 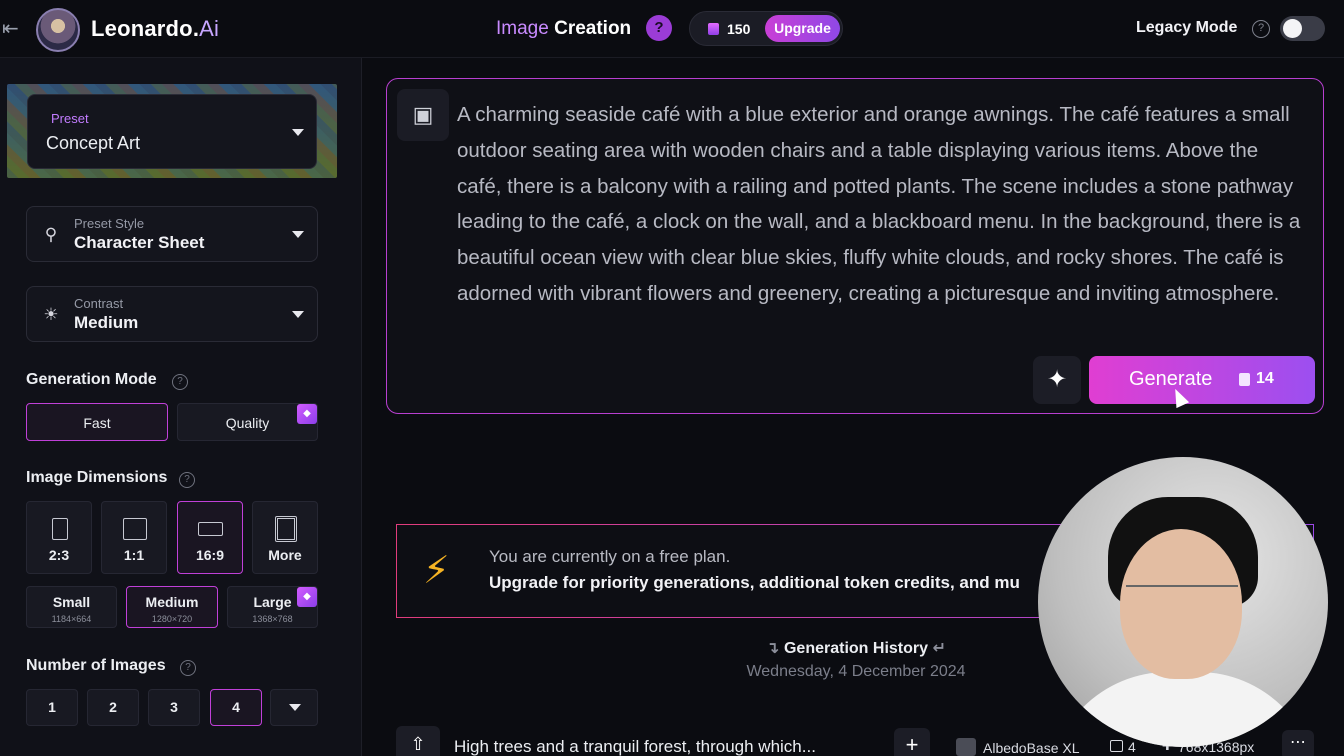 I want to click on generation-history-title: ↴ Generation History ↵, so click(x=856, y=648).